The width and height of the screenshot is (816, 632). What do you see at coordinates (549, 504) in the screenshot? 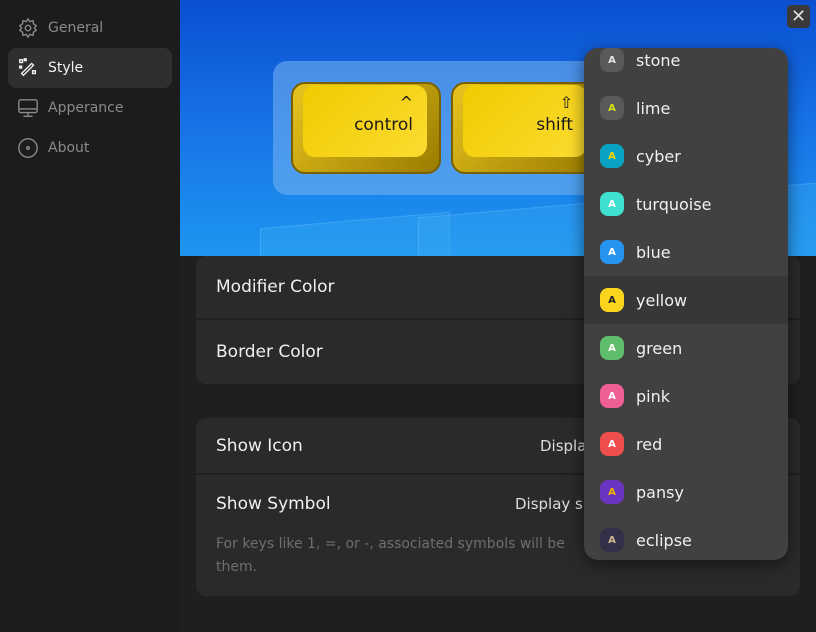
I see `show-symbol-select: Display s` at bounding box center [549, 504].